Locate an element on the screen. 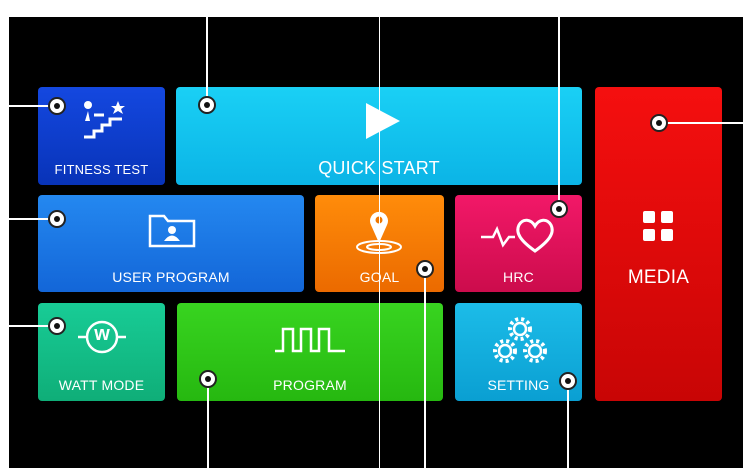 The width and height of the screenshot is (743, 468). stairs-star-icon is located at coordinates (104, 120).